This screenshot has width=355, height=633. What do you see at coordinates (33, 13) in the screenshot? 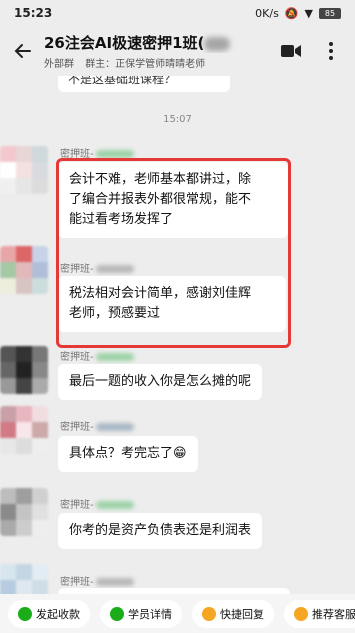
I see `status-time: 15:23` at bounding box center [33, 13].